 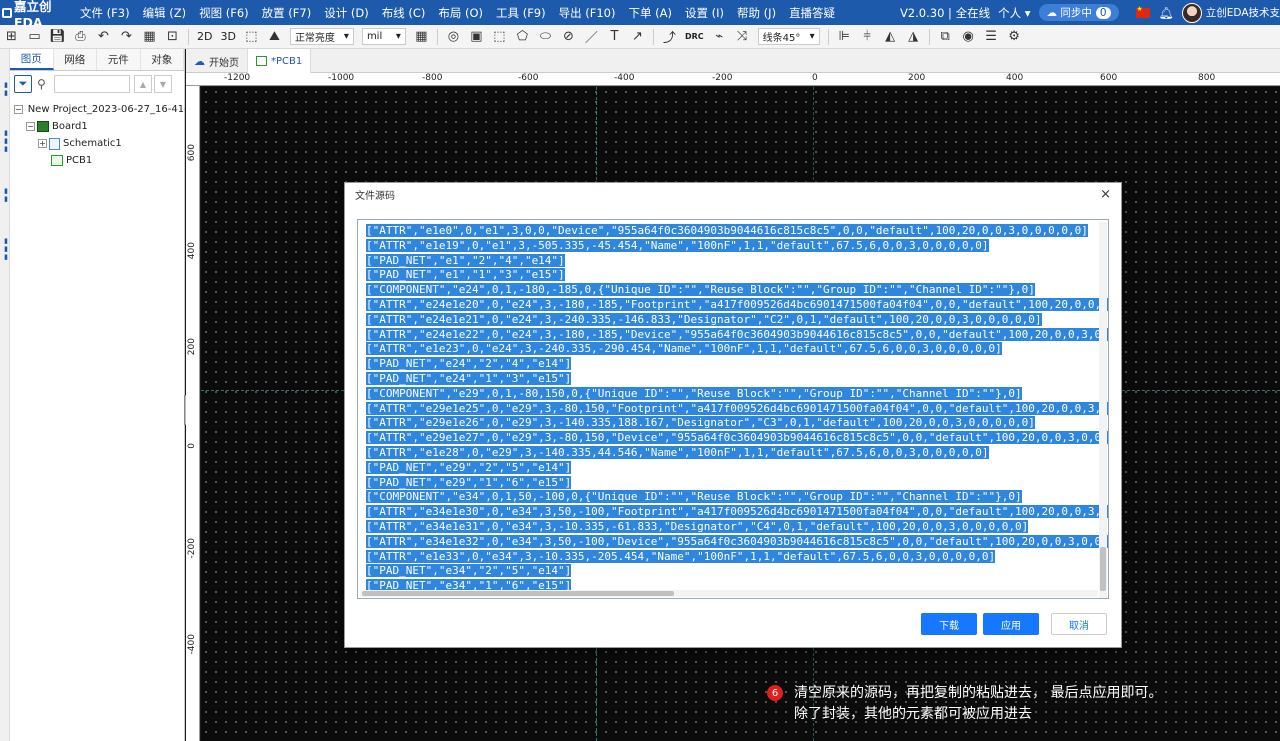 What do you see at coordinates (522, 37) in the screenshot?
I see `polygon-icon: ⬠` at bounding box center [522, 37].